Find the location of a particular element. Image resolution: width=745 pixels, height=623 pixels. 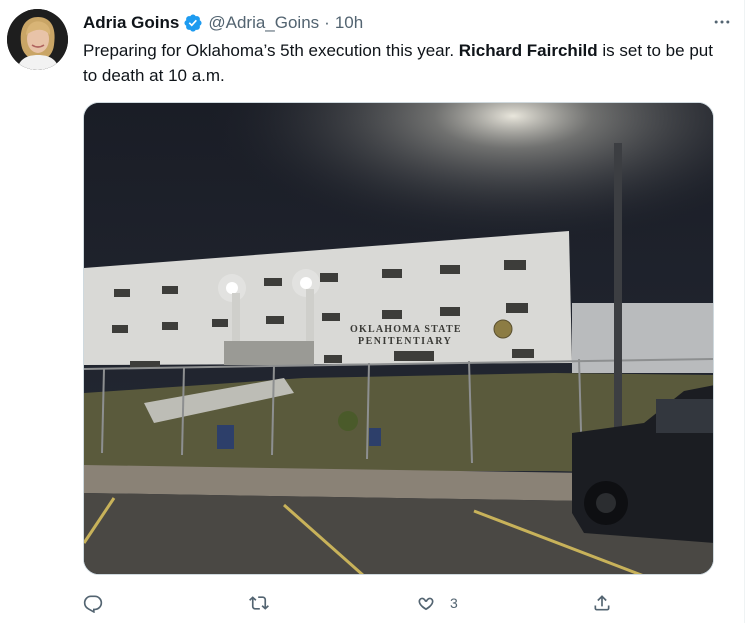

more-icon is located at coordinates (722, 23).